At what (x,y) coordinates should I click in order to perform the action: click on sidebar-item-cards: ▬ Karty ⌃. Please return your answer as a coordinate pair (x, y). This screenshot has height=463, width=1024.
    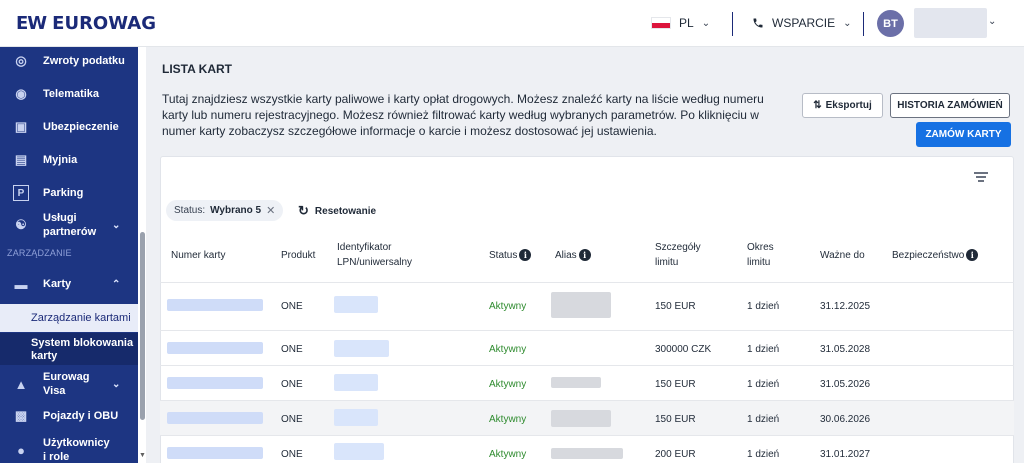
    Looking at the image, I should click on (69, 284).